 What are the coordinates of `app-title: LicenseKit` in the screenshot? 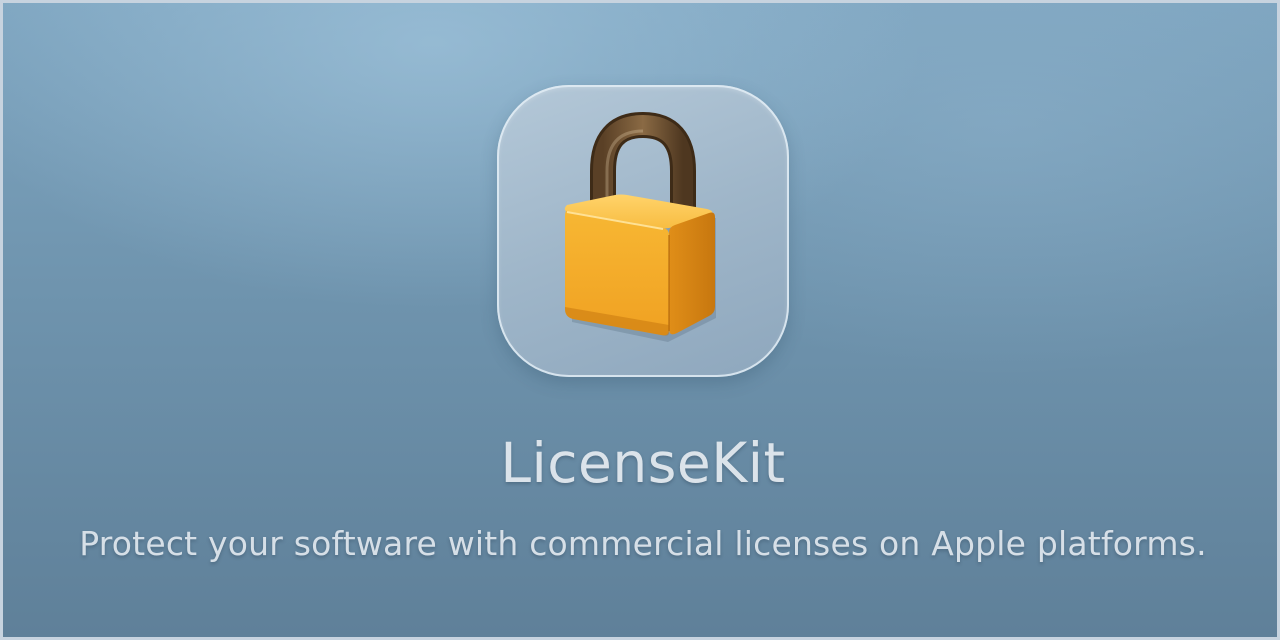 It's located at (643, 463).